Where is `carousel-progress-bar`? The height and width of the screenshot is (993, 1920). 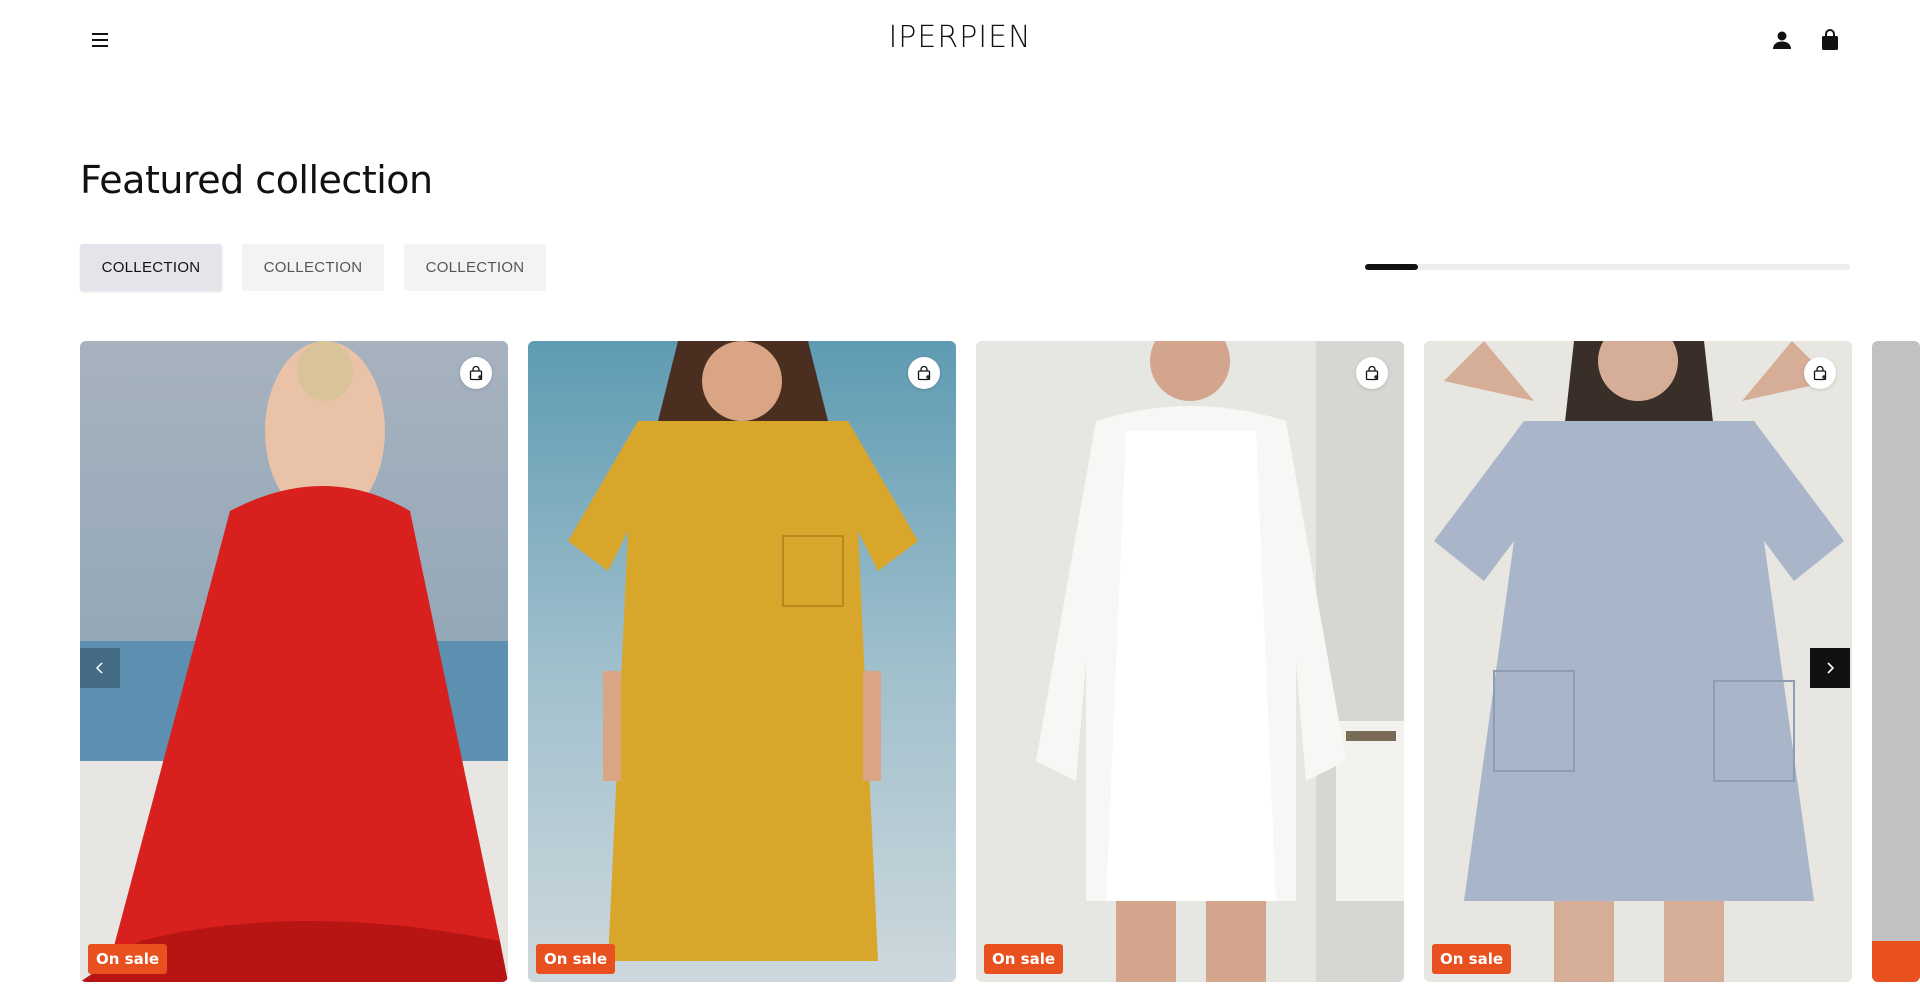
carousel-progress-bar is located at coordinates (1607, 267).